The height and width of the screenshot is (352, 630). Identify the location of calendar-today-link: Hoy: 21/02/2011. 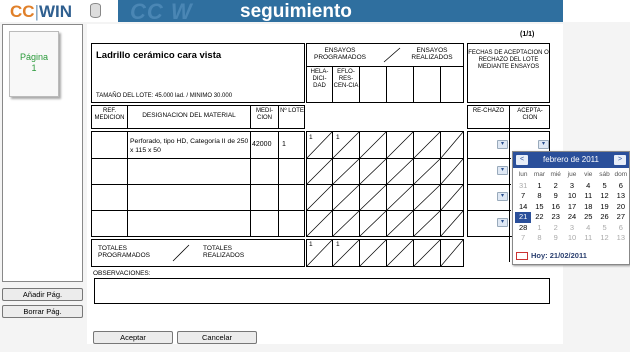
(551, 256).